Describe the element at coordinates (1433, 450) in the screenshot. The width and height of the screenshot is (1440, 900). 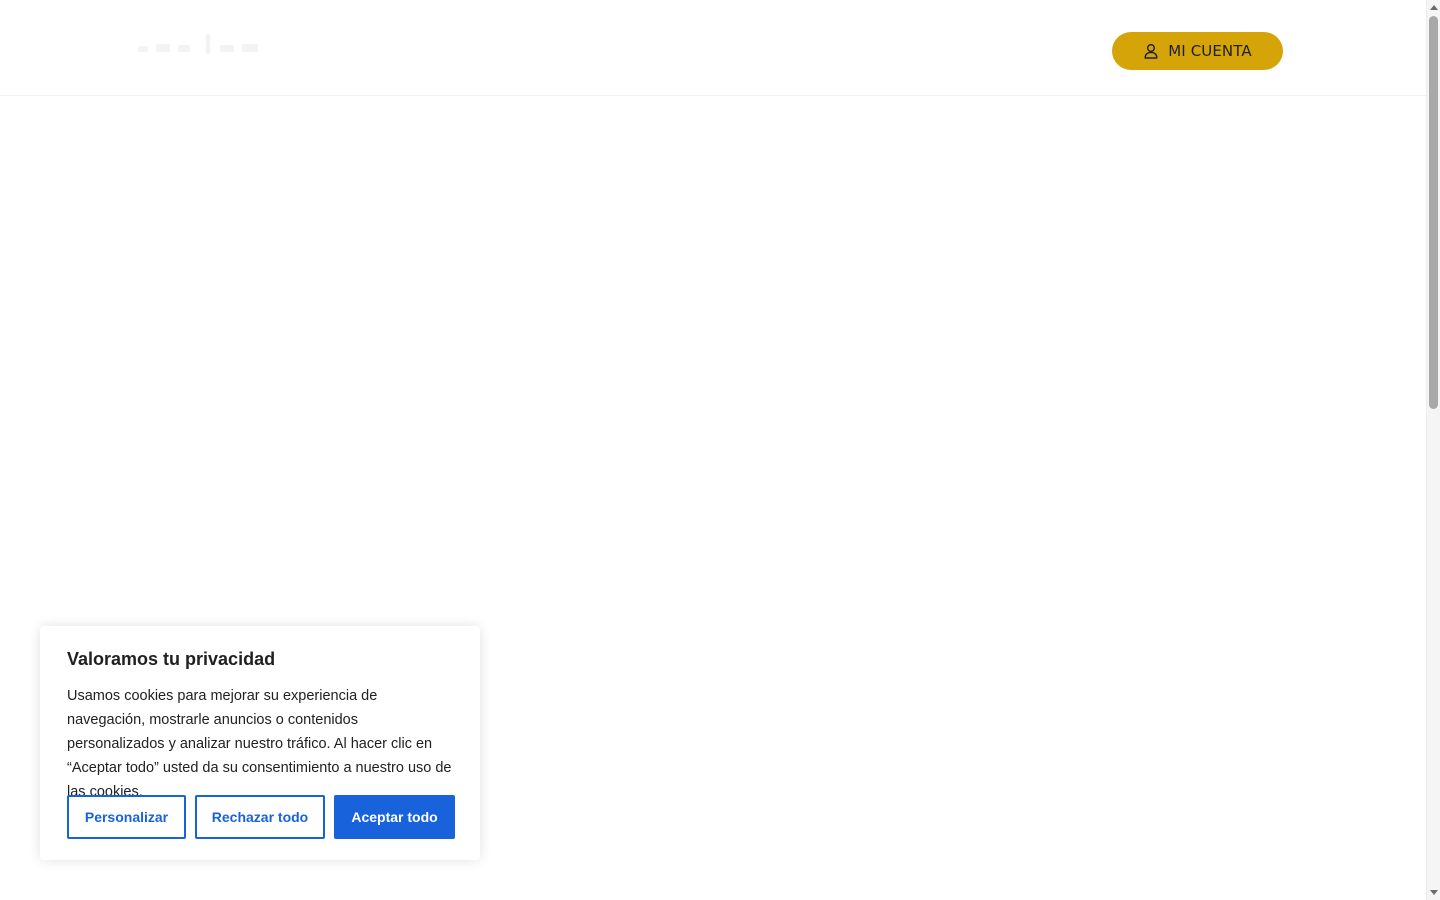
I see `vertical-scrollbar` at that location.